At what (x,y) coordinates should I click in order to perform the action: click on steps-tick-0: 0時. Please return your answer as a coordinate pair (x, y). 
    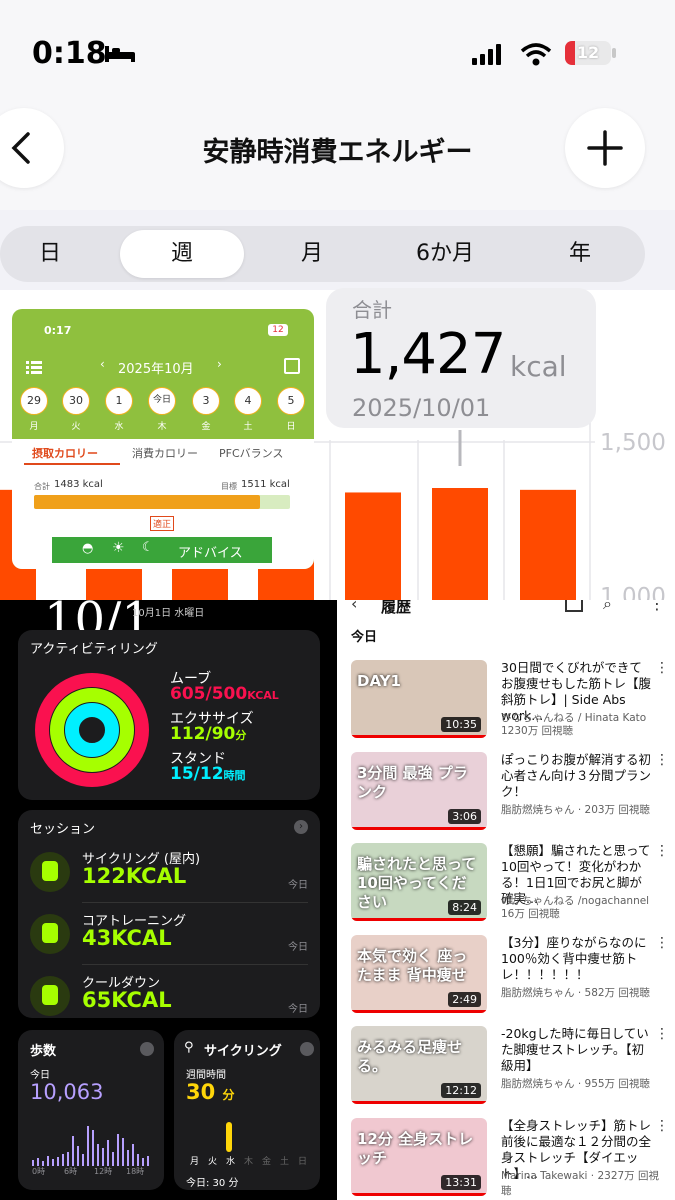
    Looking at the image, I should click on (39, 1171).